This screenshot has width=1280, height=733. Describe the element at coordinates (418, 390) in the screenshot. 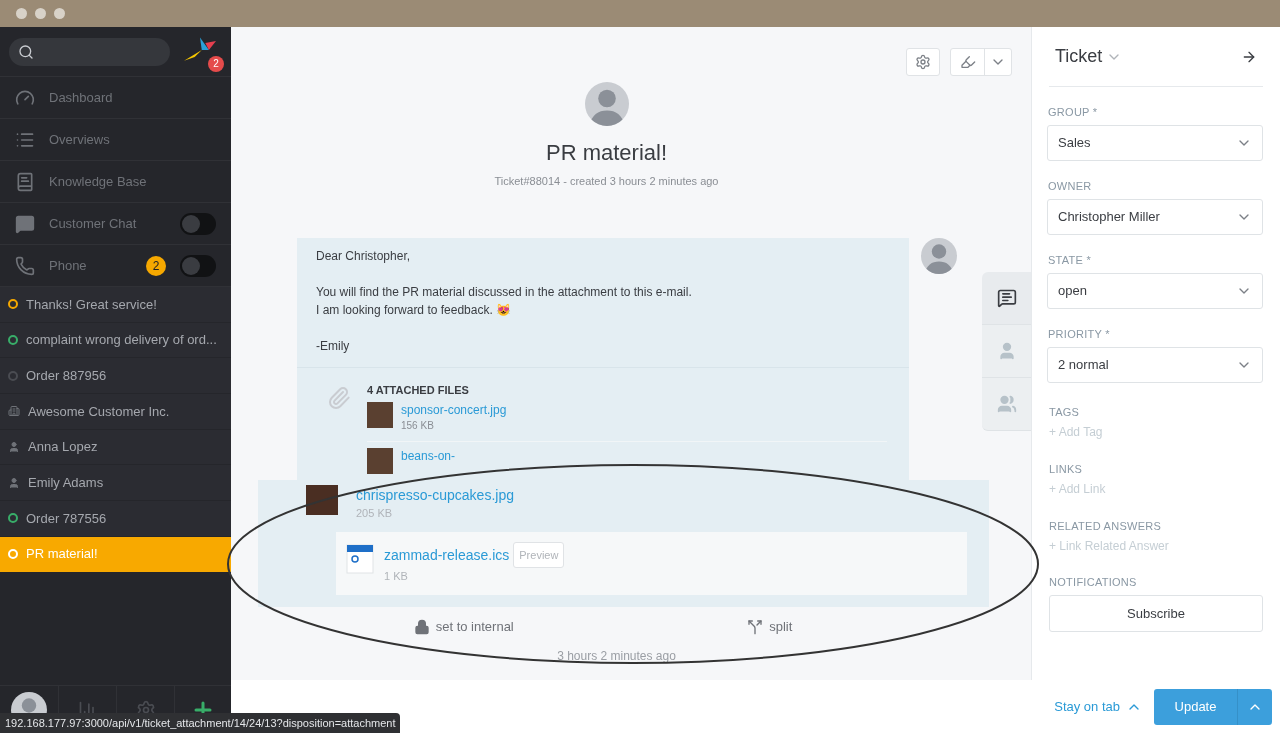

I see `attachments-heading: 4 ATTACHED FILES` at that location.